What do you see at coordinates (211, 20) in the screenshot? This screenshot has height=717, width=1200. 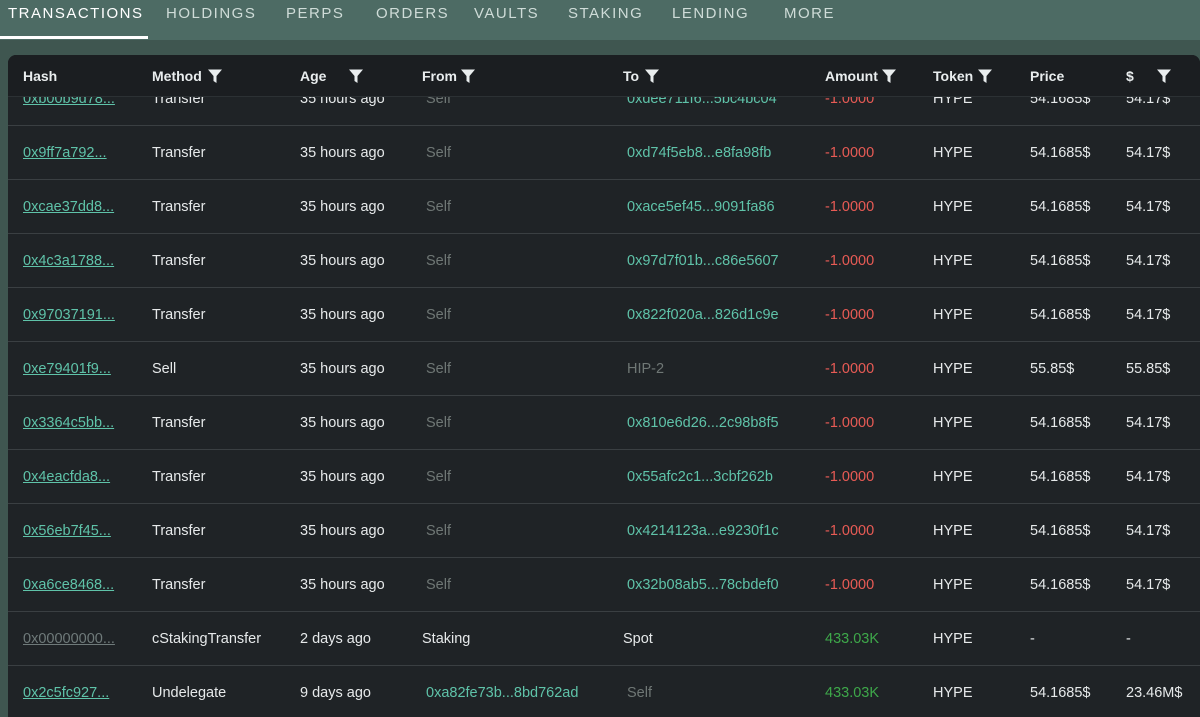 I see `tab-holdings: HOLDINGS` at bounding box center [211, 20].